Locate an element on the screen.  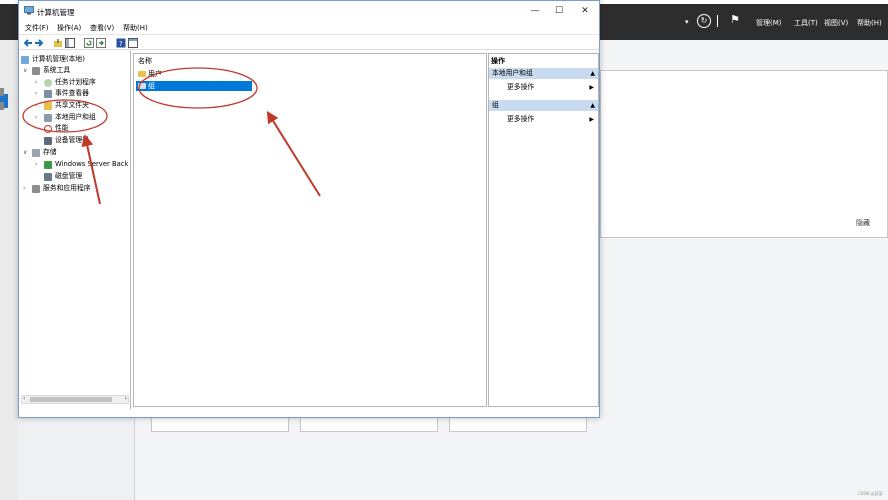
window-title: 计算机管理 is located at coordinates (56, 12).